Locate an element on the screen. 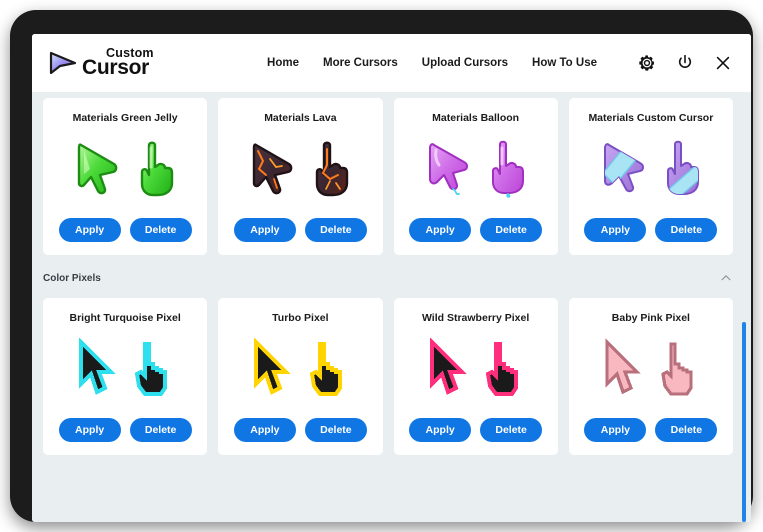  brand-logo: Custom Cursor is located at coordinates (106, 63).